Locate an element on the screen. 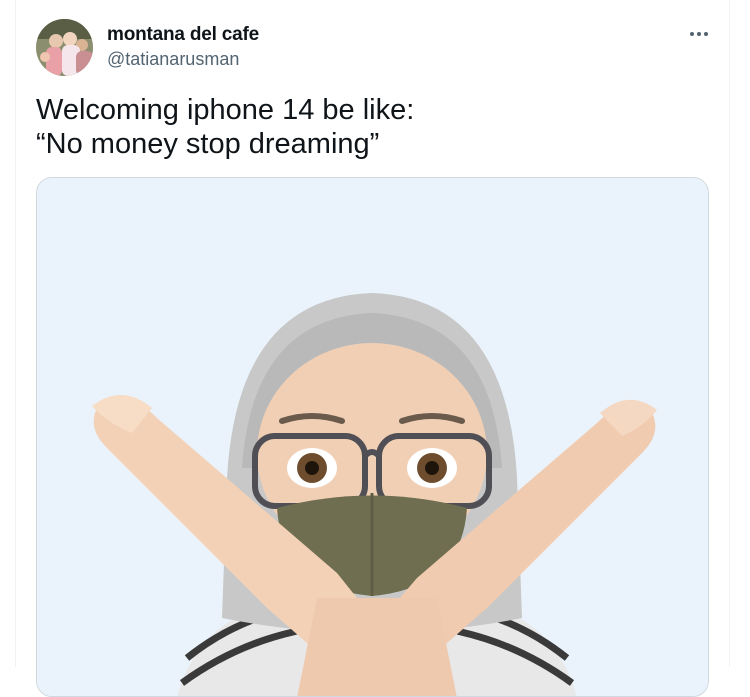  tweet-text-line: “No money stop dreaming” is located at coordinates (208, 144).